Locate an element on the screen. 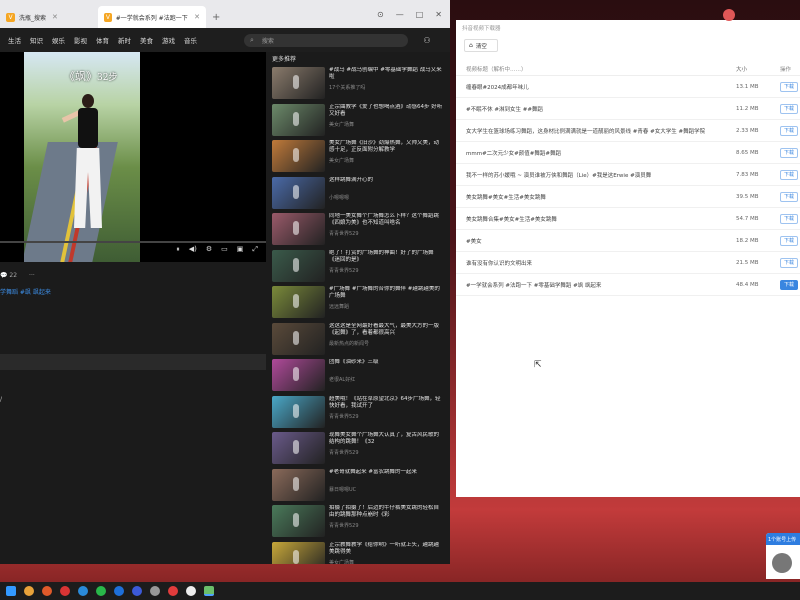 The width and height of the screenshot is (800, 600). comment-input-area is located at coordinates (133, 362).